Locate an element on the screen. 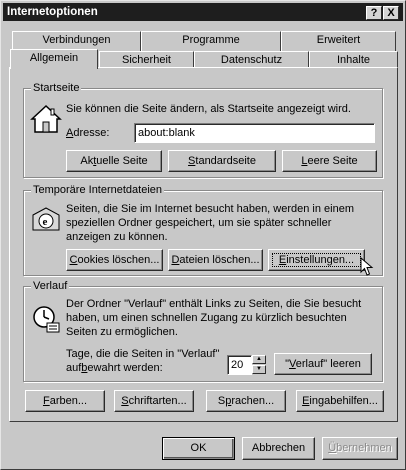  address-input: about:blank is located at coordinates (254, 133).